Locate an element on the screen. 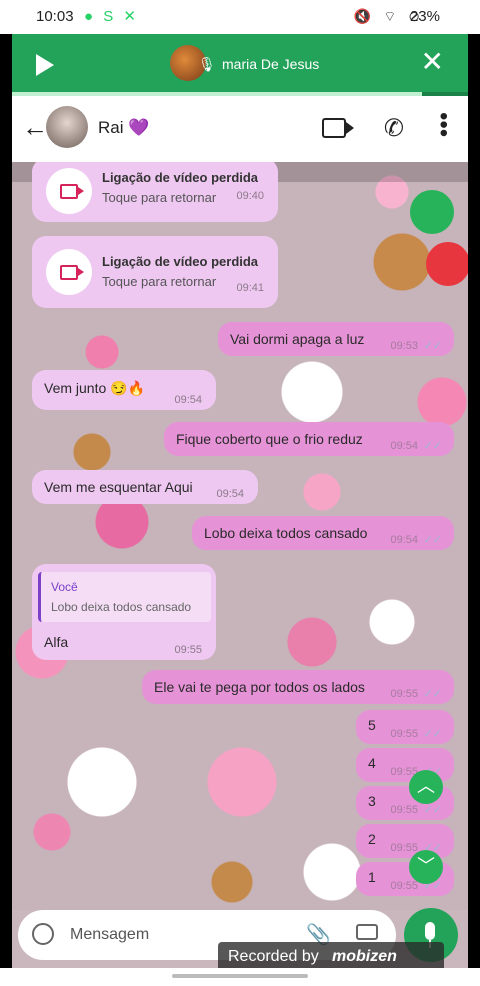 The height and width of the screenshot is (986, 480). ongoing-call-banner: 🎙 maria De Jesus ✕ is located at coordinates (240, 65).